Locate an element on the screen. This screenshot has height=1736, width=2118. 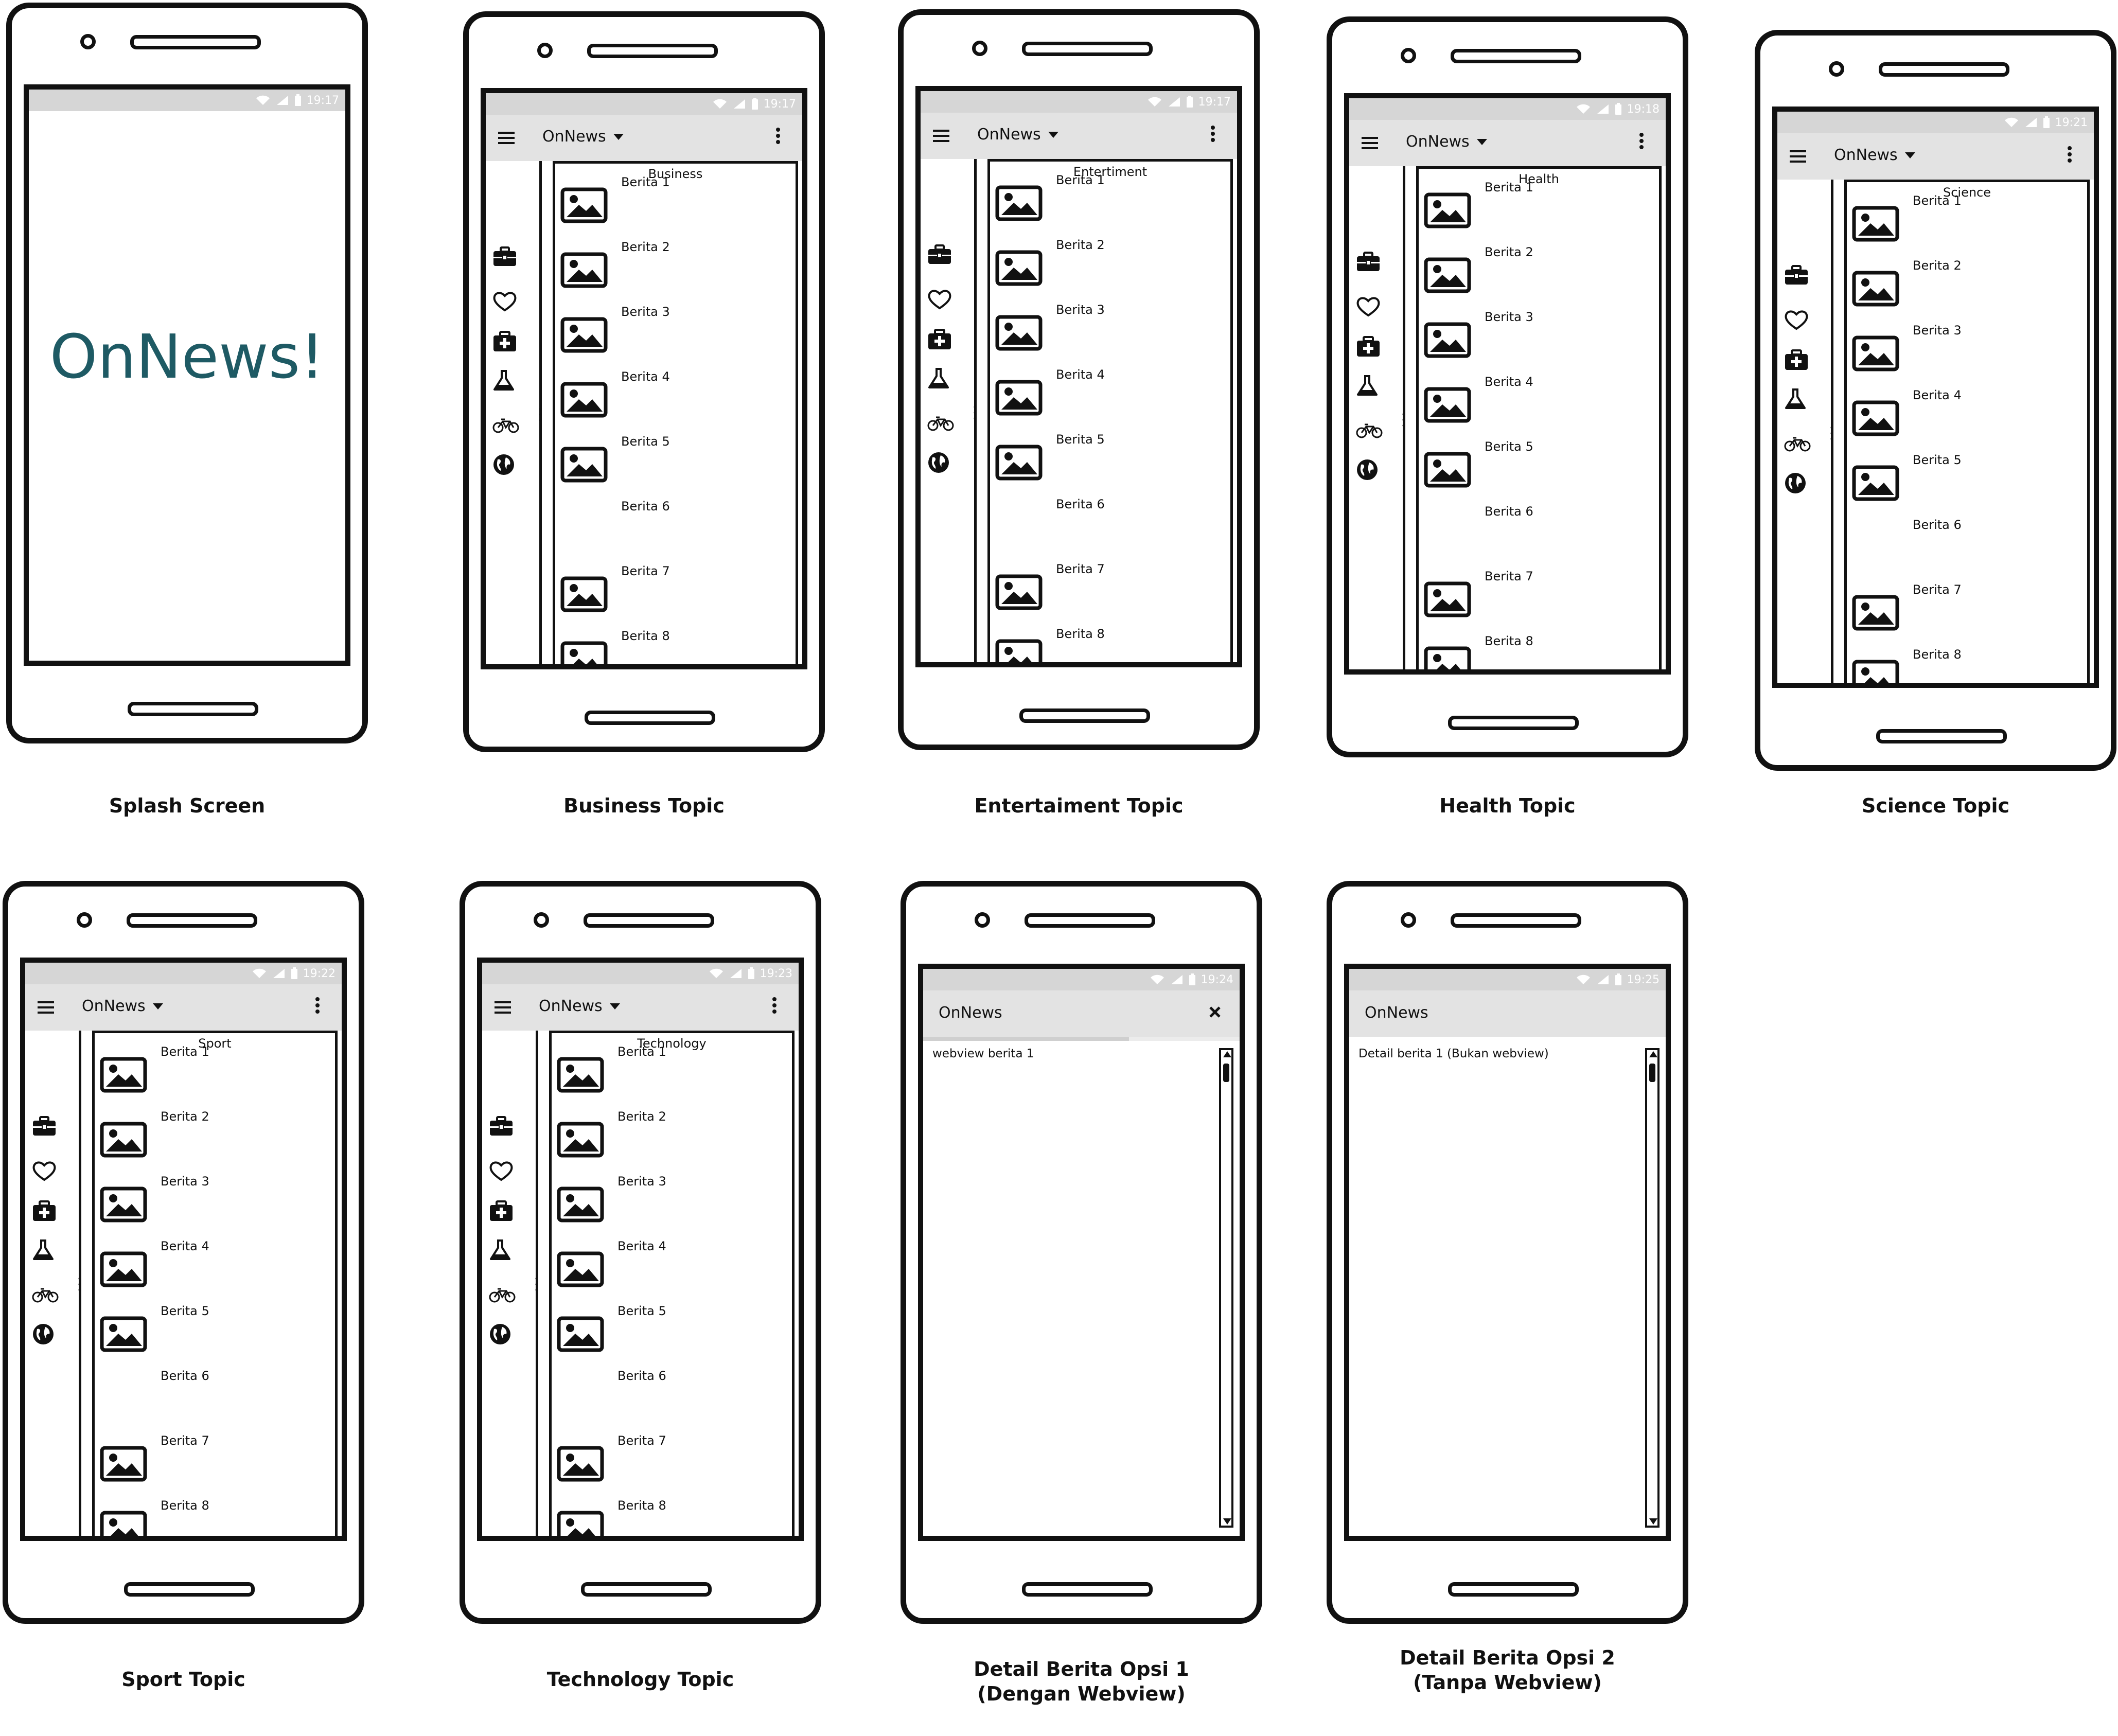
webview-content: webview berita 1 is located at coordinates (1082, 1286).